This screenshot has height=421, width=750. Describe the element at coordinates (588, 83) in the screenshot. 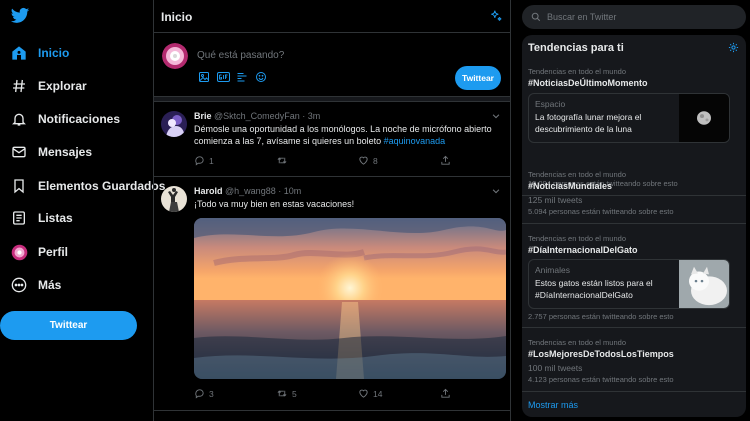

I see `trend-hashtag: #NoticiasDeÚltimoMomento` at that location.